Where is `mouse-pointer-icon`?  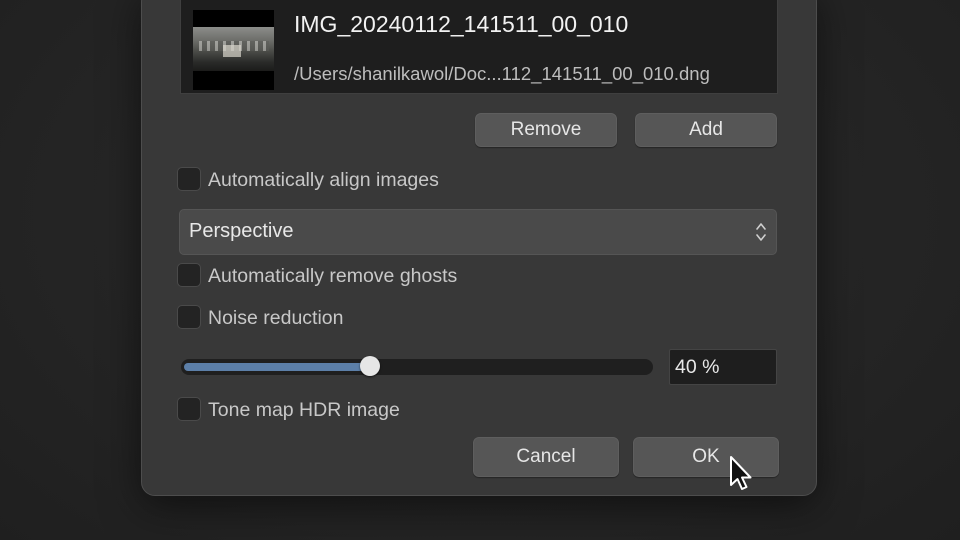
mouse-pointer-icon is located at coordinates (741, 473).